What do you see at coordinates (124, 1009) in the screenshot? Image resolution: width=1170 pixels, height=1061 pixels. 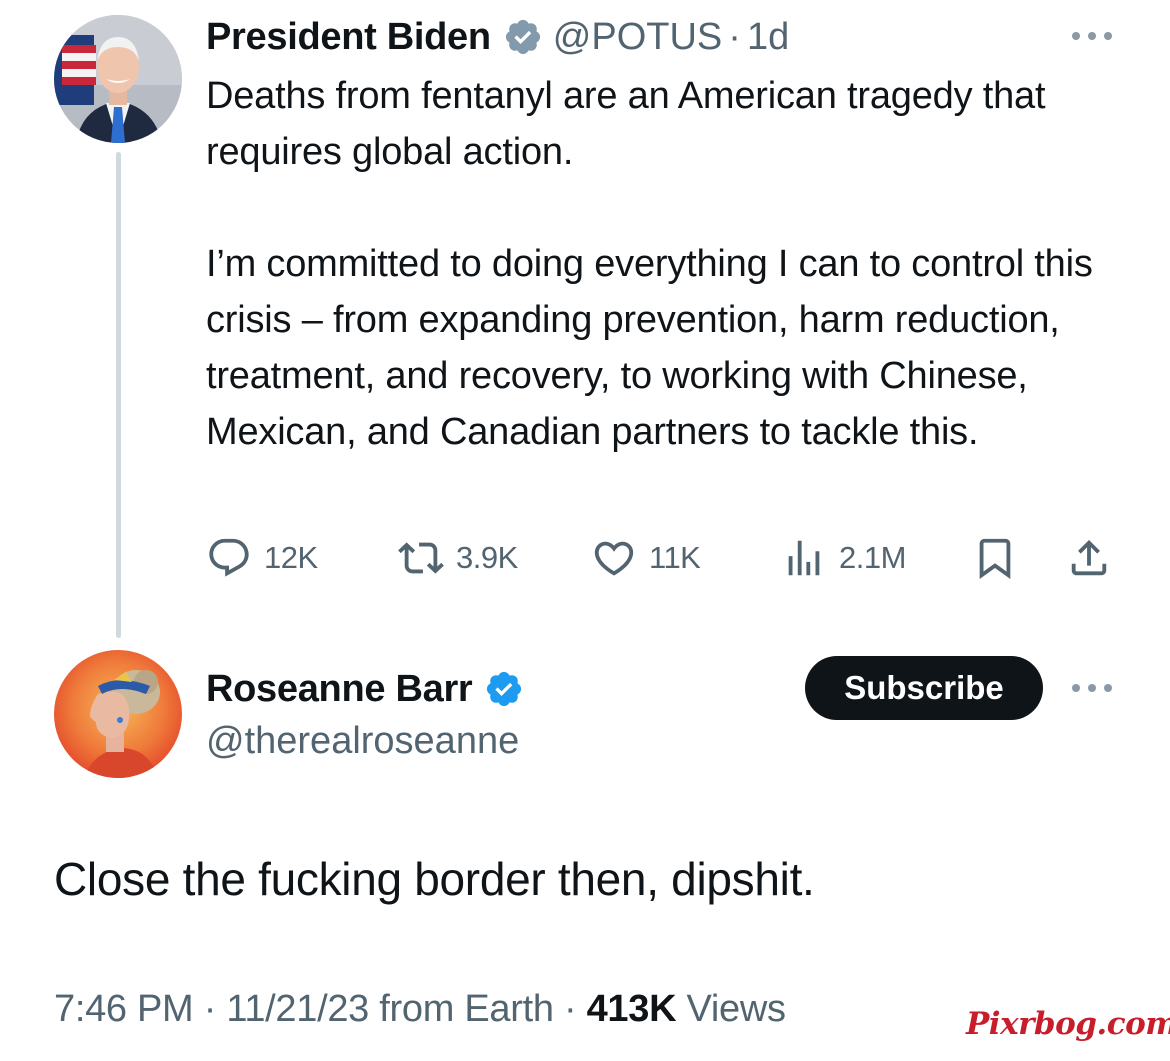 I see `reply-time: 7:46 PM` at bounding box center [124, 1009].